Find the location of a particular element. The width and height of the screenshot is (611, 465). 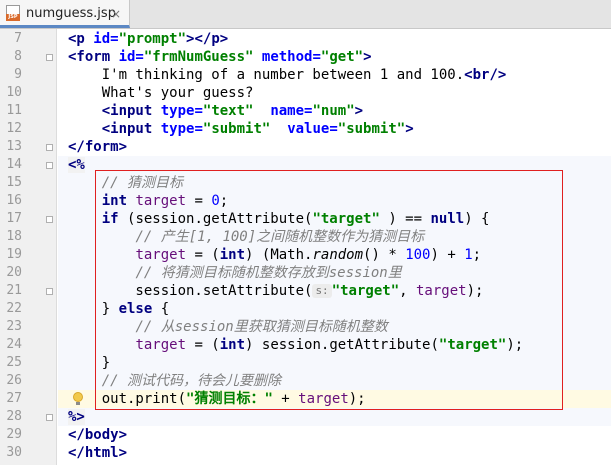

line-number: 10 is located at coordinates (14, 92).